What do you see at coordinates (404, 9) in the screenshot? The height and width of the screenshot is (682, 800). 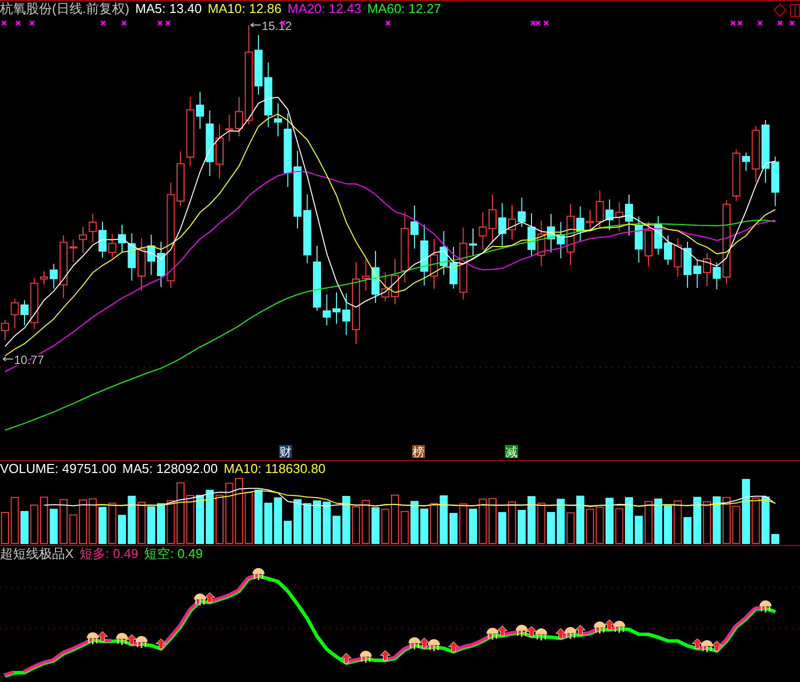 I see `ma-reading: MA60: 12.27` at bounding box center [404, 9].